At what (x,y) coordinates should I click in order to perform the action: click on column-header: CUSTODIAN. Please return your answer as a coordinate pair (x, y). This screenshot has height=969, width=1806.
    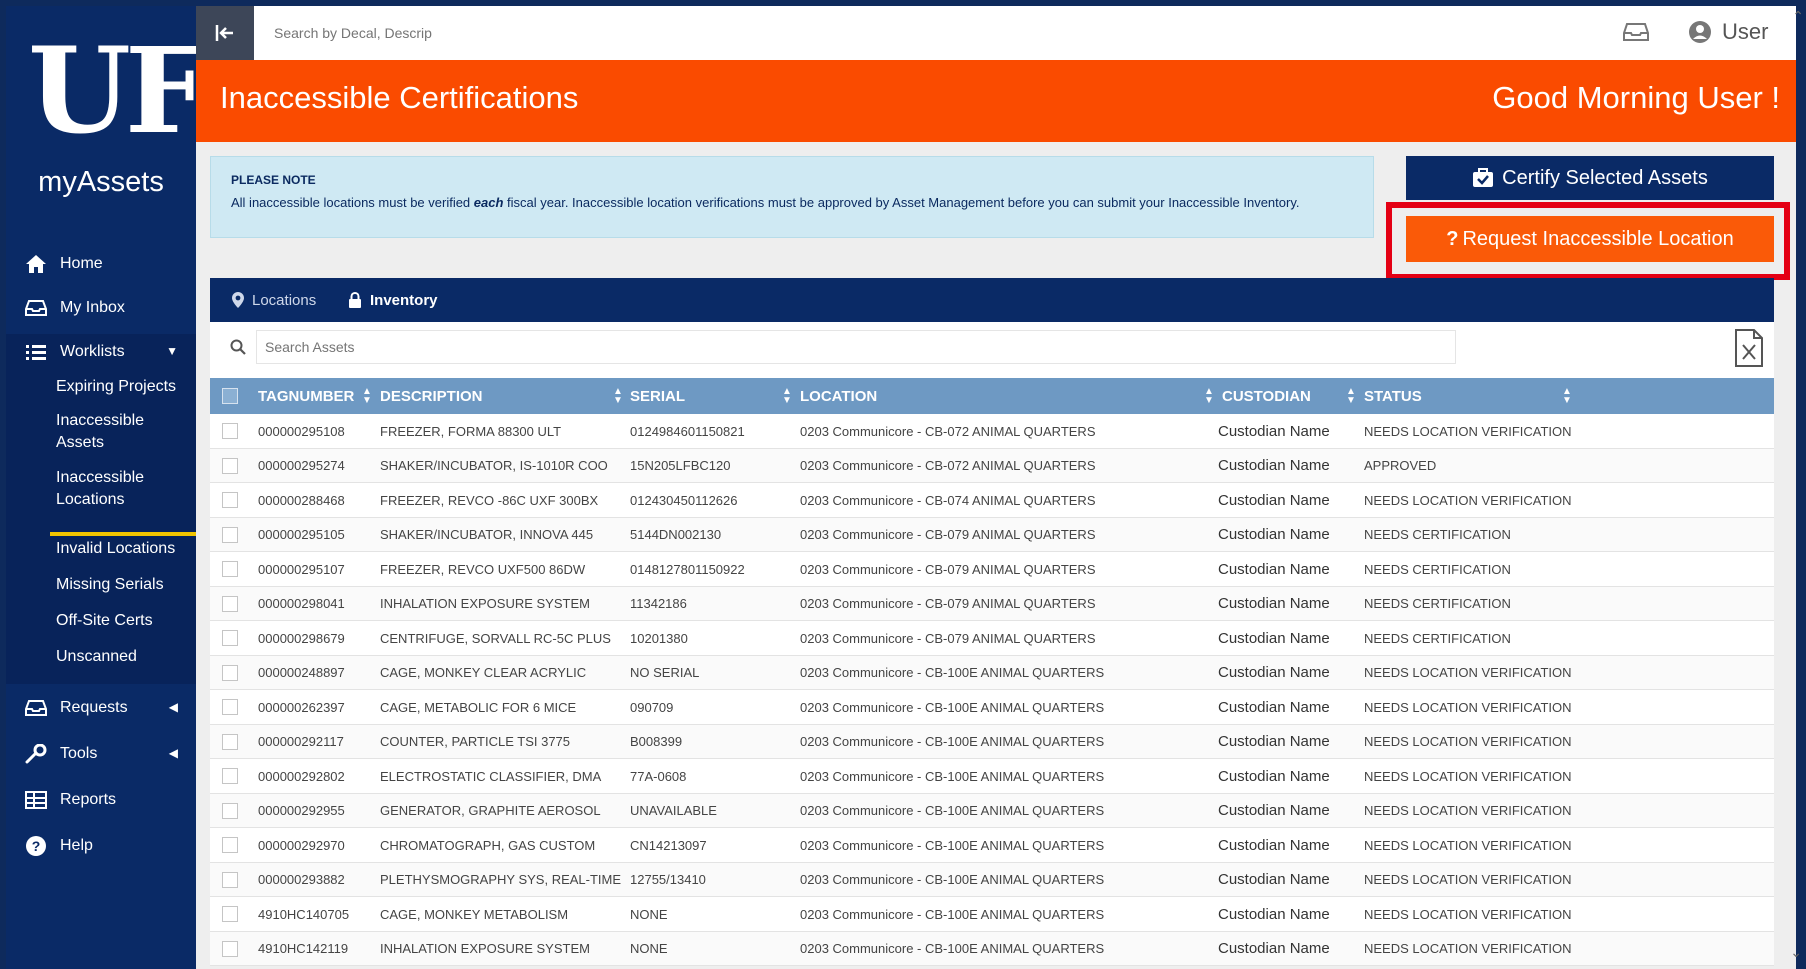
    Looking at the image, I should click on (1266, 396).